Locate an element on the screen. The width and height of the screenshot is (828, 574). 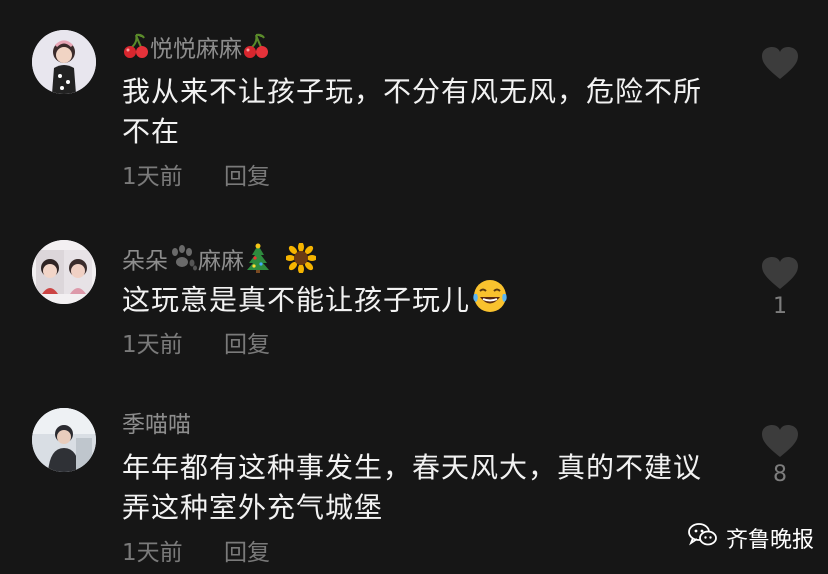
username: 悦悦麻麻 is located at coordinates (196, 50).